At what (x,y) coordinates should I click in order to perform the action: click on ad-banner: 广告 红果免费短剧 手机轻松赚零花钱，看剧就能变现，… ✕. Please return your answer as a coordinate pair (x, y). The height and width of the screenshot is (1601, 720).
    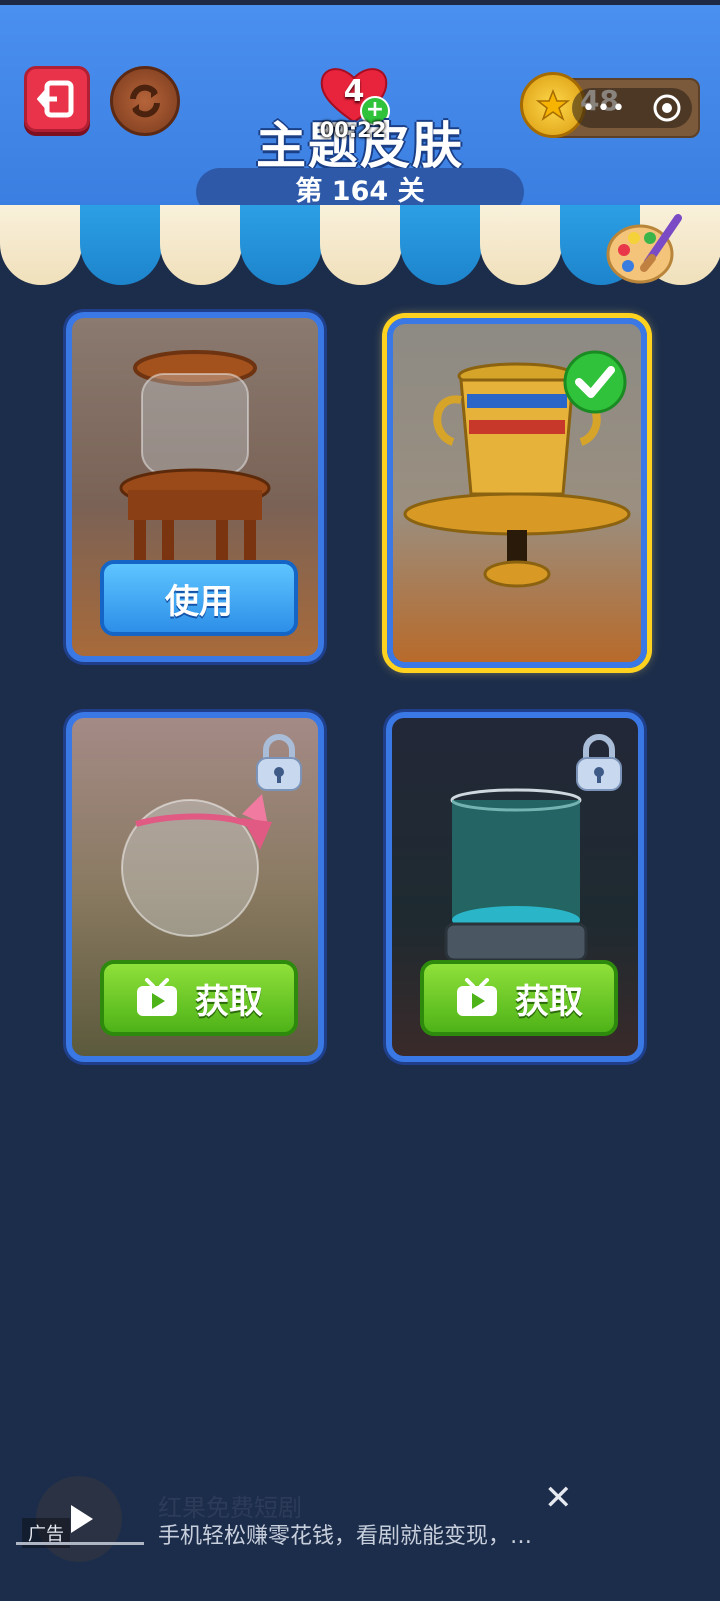
    Looking at the image, I should click on (360, 1520).